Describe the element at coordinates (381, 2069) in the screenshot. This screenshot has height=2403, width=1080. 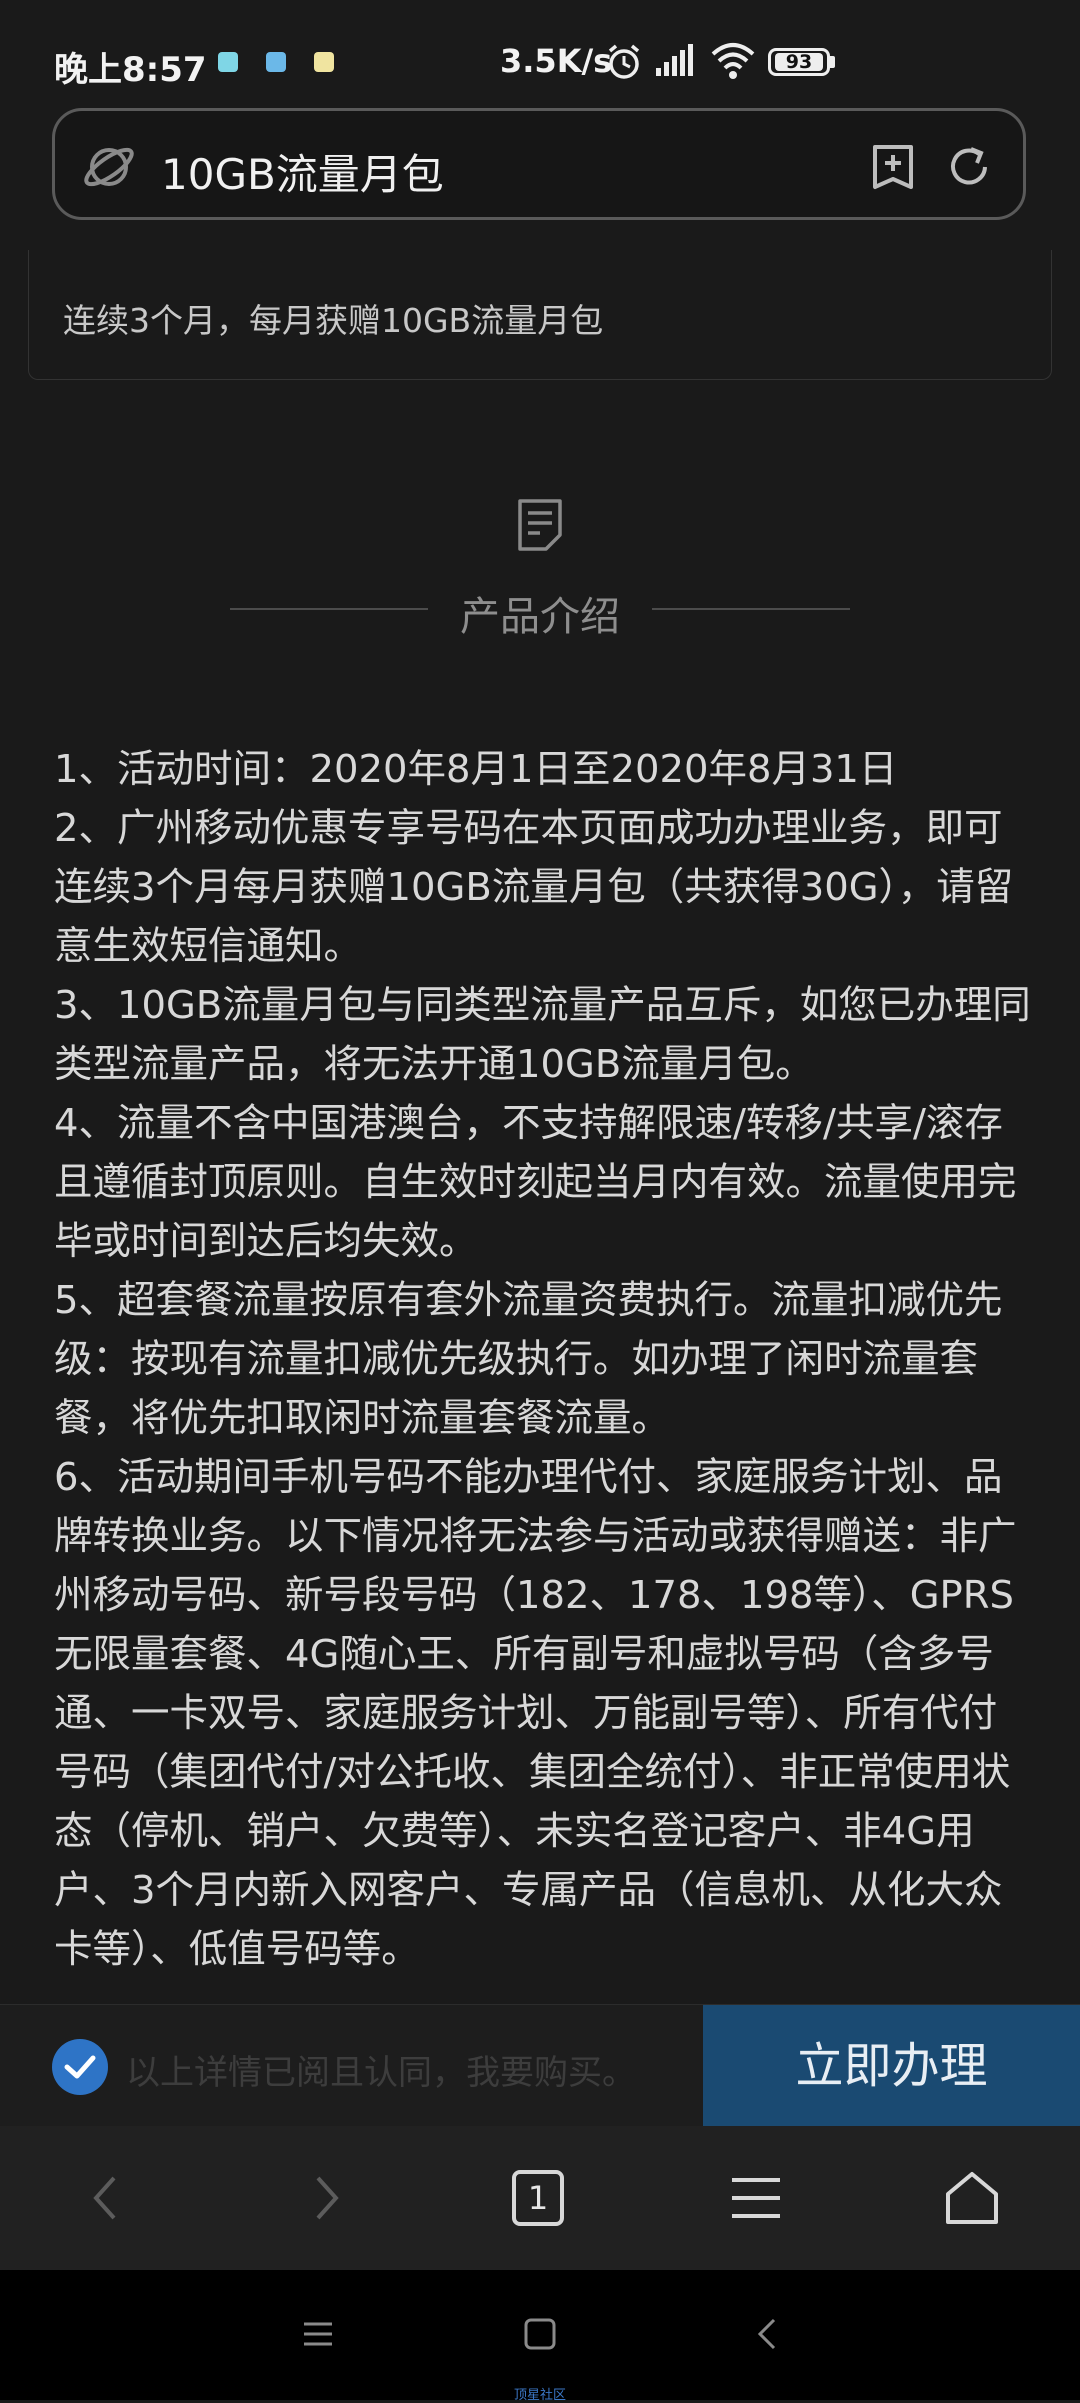
I see `agree-label: 以上详情已阅且认同，我要购买。` at that location.